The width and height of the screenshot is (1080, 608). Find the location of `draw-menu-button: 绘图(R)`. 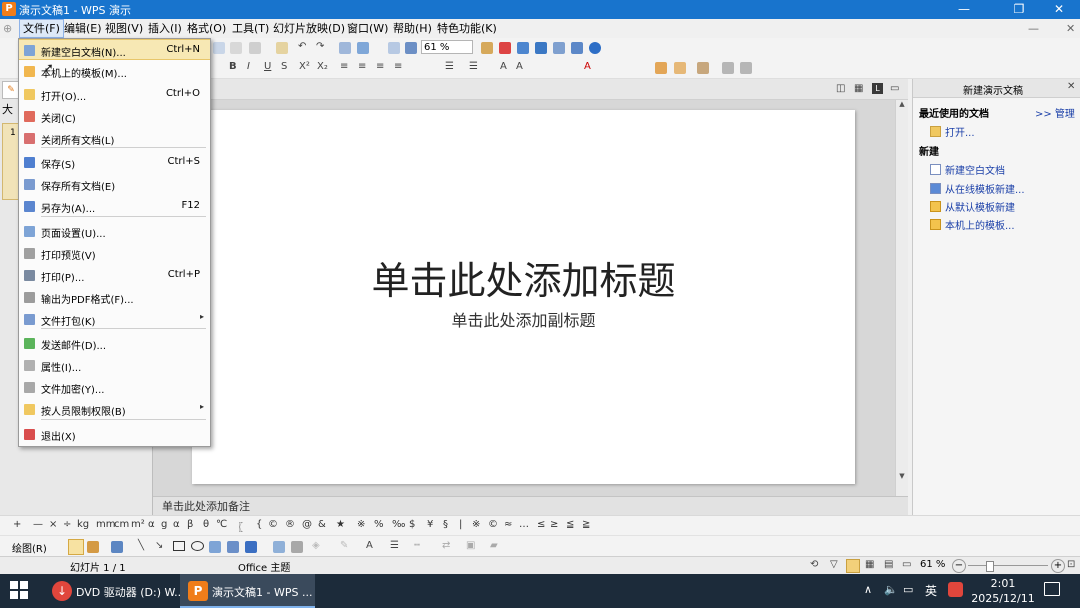

draw-menu-button: 绘图(R) is located at coordinates (29, 547).